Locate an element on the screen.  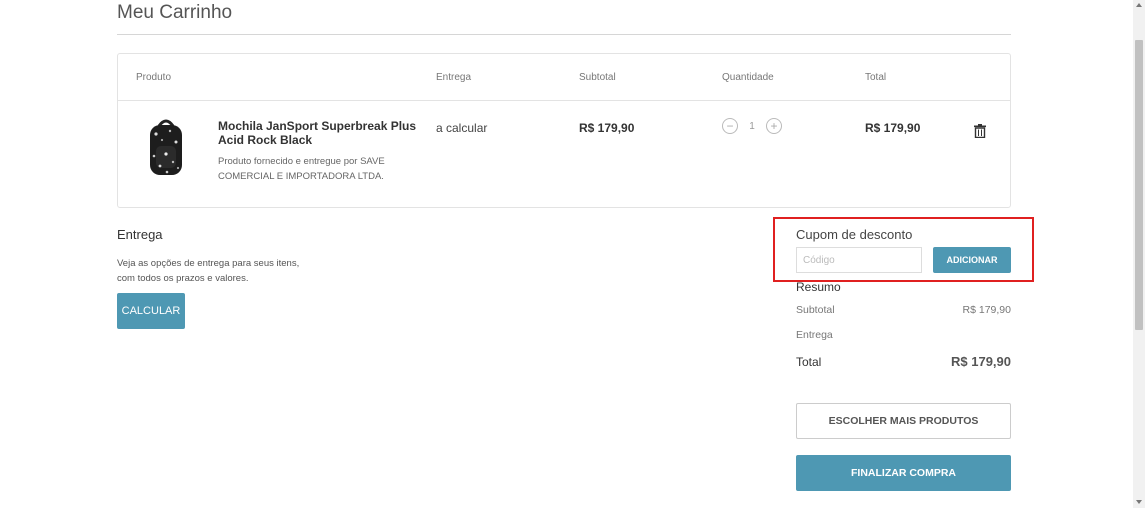
choose-more-products-button: ESCOLHER MAIS PRODUTOS is located at coordinates (903, 421).